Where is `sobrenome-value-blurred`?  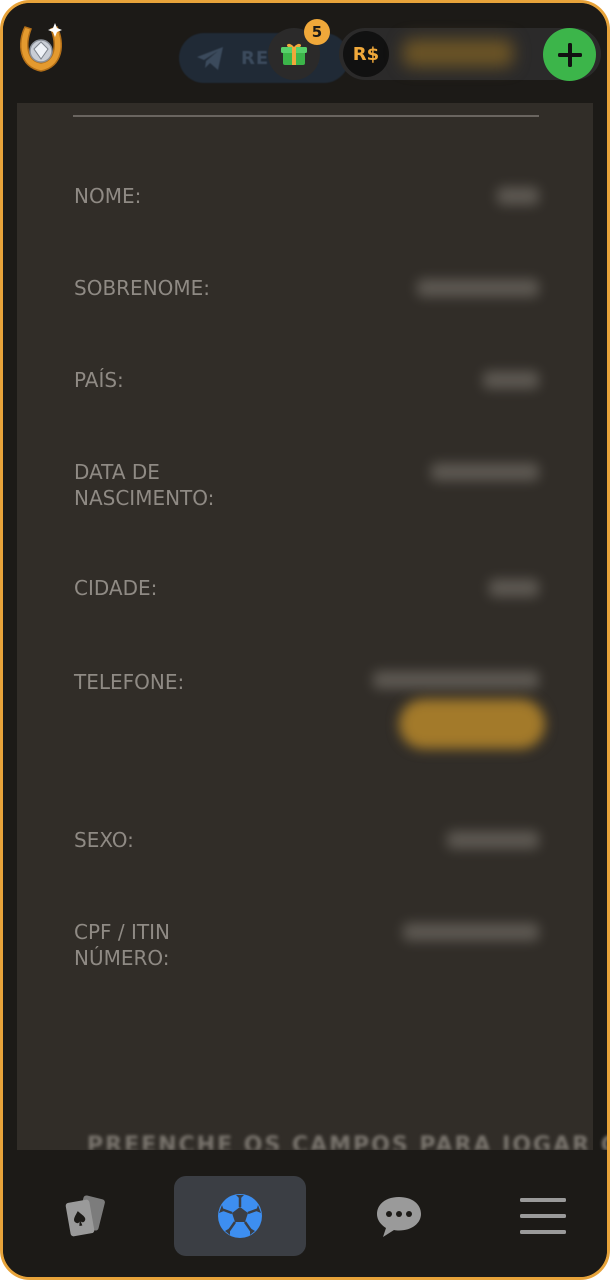 sobrenome-value-blurred is located at coordinates (478, 288).